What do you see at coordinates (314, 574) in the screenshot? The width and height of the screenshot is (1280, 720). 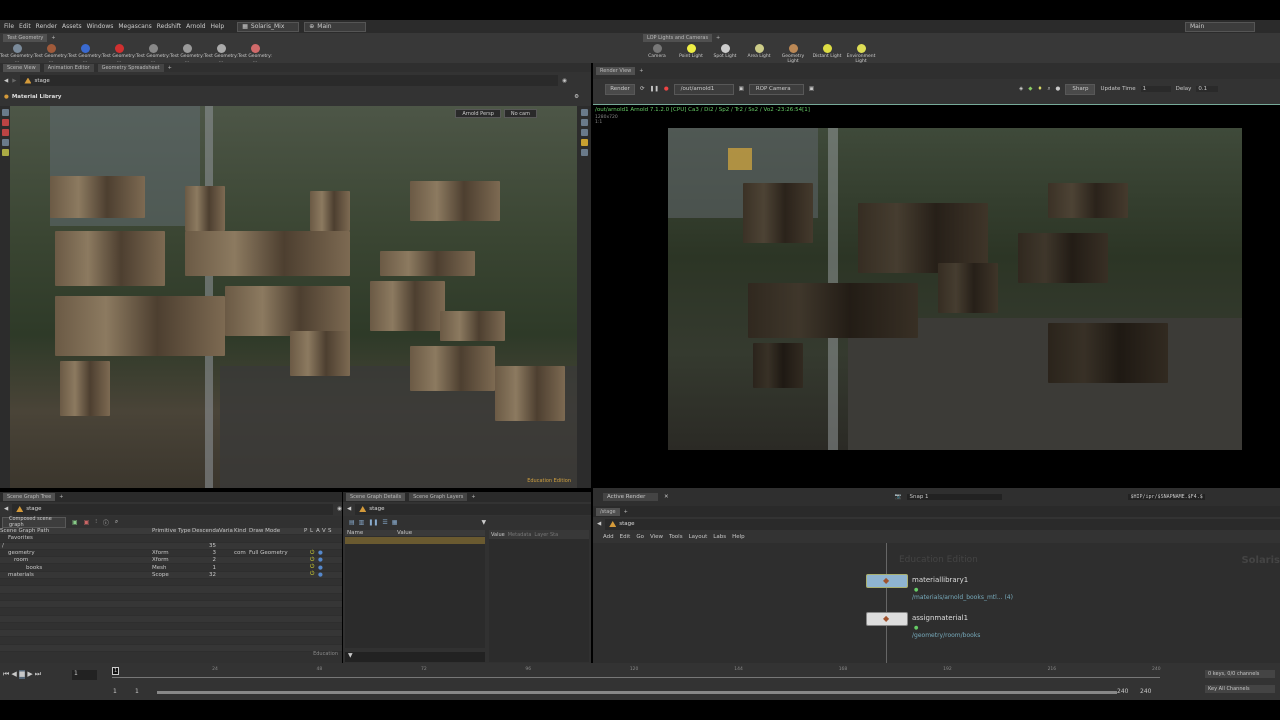 I see `active-toggle-icon: ⏻` at bounding box center [314, 574].